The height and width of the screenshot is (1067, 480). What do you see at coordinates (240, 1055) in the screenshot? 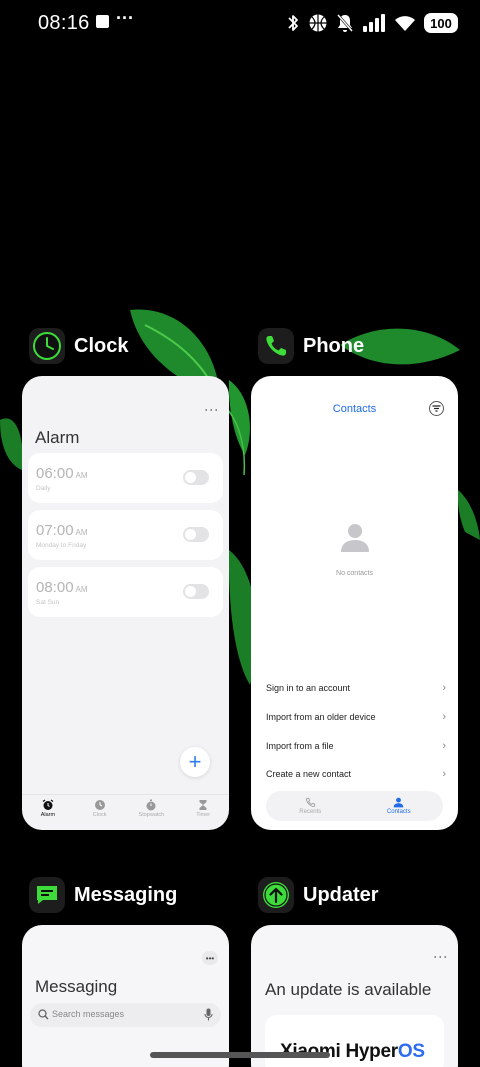
I see `home-indicator` at bounding box center [240, 1055].